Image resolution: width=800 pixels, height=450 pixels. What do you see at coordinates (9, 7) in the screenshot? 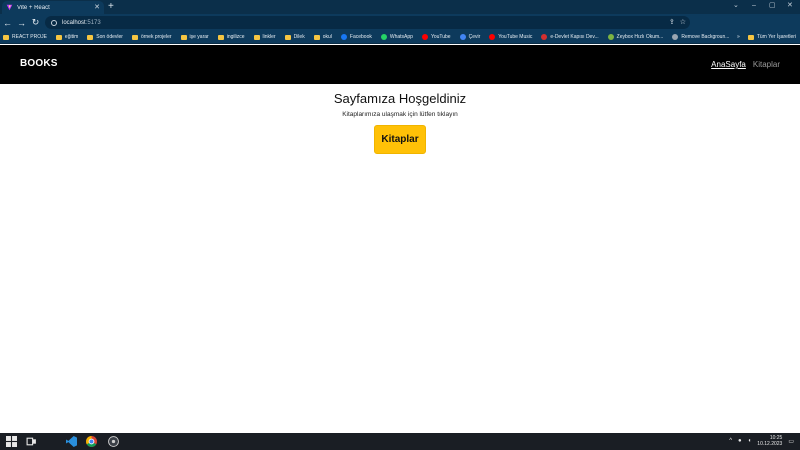
I see `vite-favicon-icon` at bounding box center [9, 7].